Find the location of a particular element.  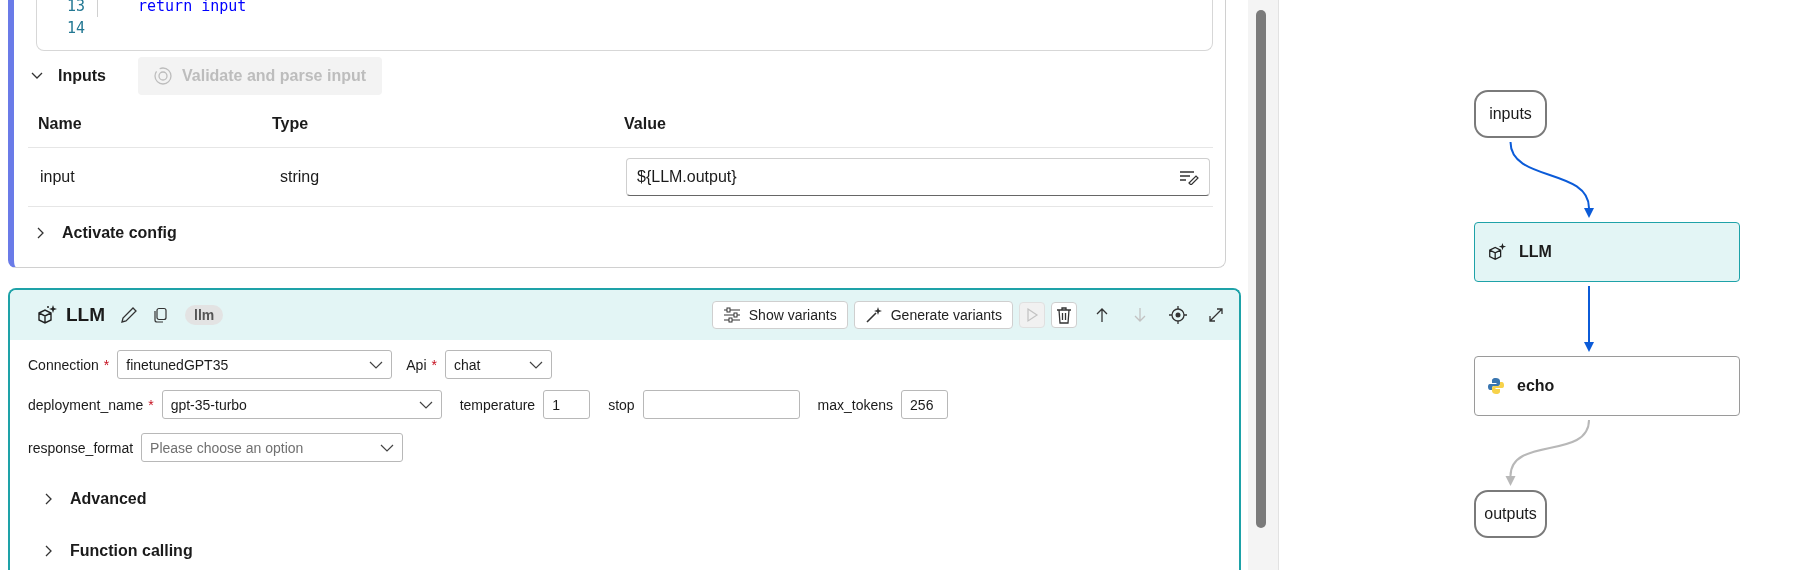

magic-wand-icon is located at coordinates (873, 315).